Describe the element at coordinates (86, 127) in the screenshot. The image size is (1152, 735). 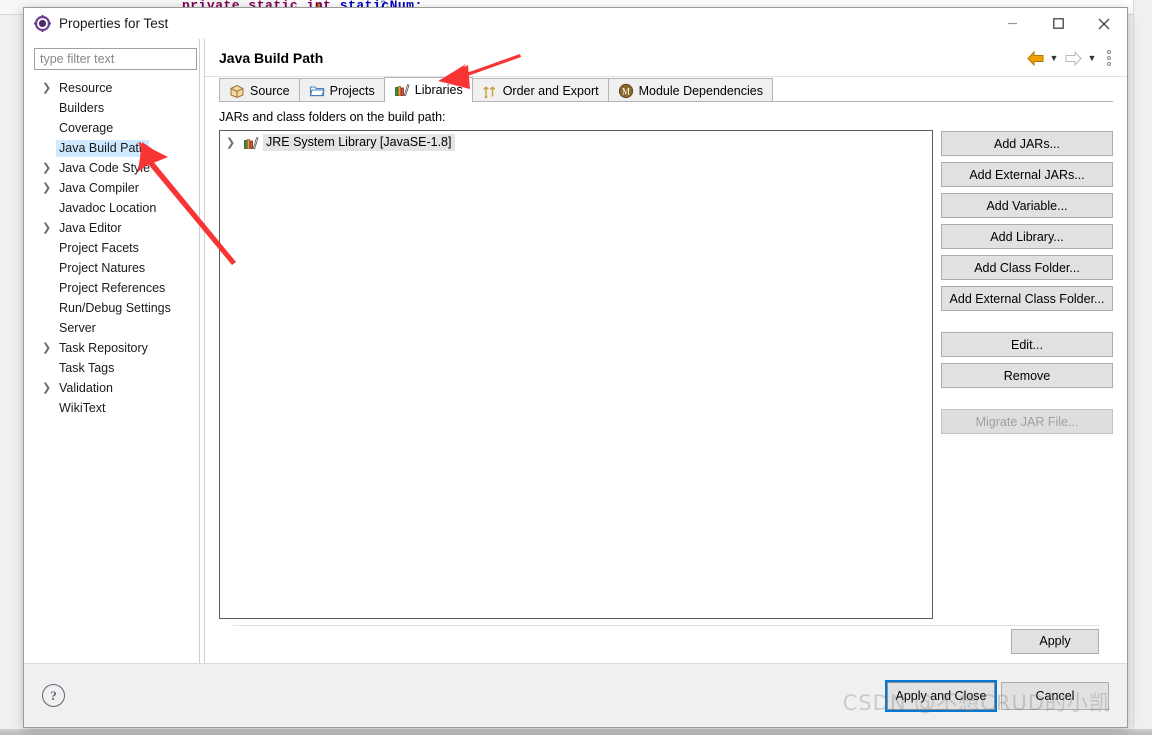
I see `sidebar-item-label: Coverage` at that location.